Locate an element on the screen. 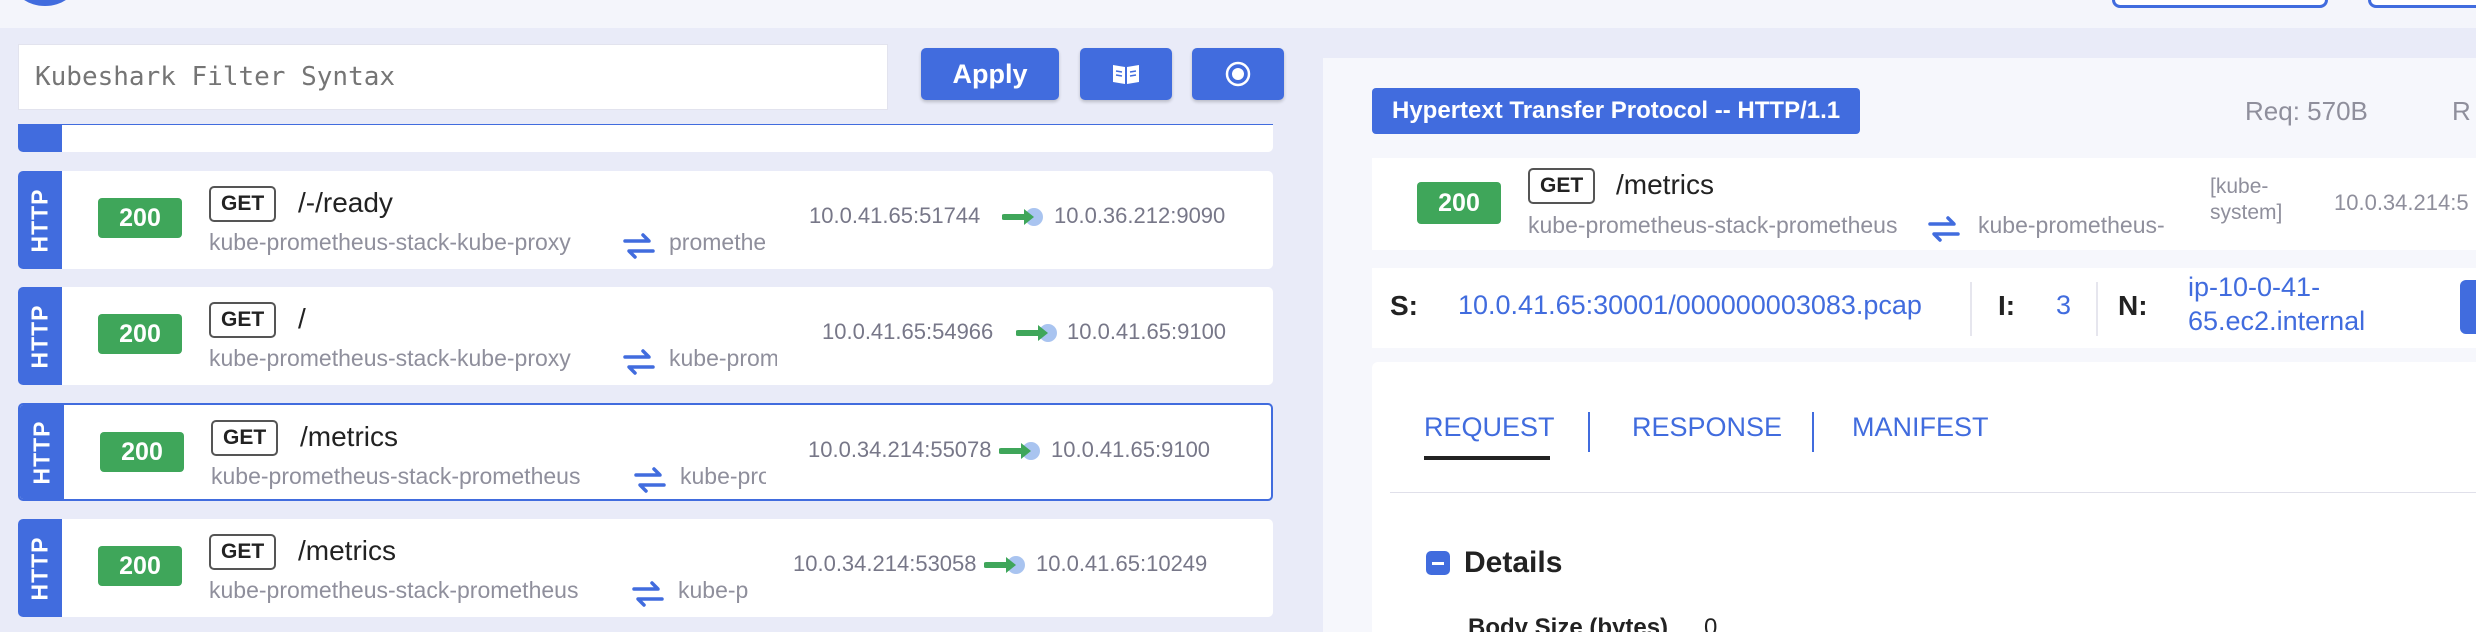  destination-ip: 10.0.41.65:10249 is located at coordinates (1121, 564).